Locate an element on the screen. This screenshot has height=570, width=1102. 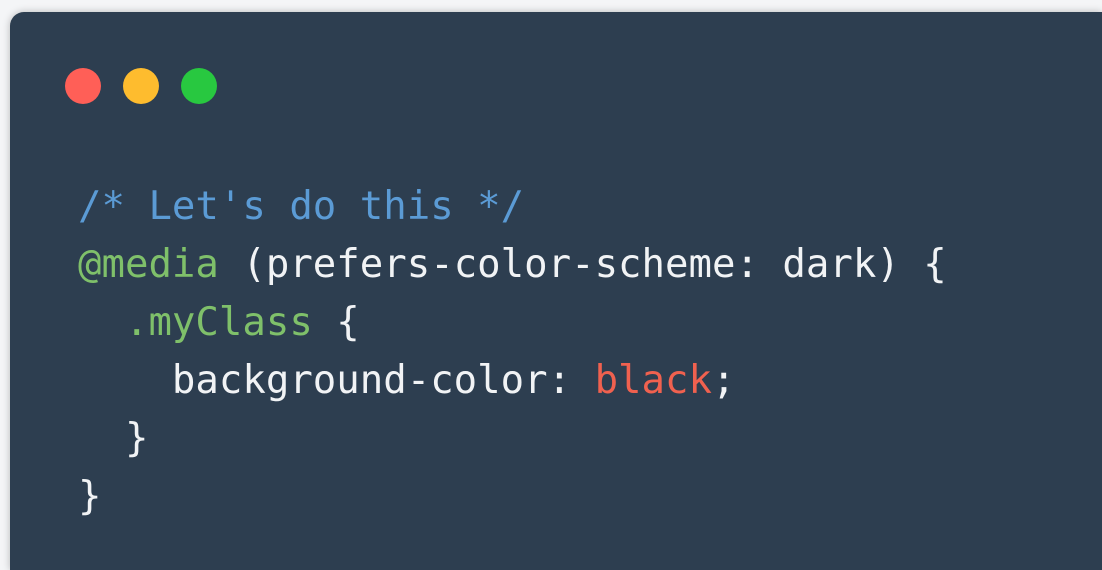
media-query: (prefers-color-scheme: dark) { is located at coordinates (582, 264).